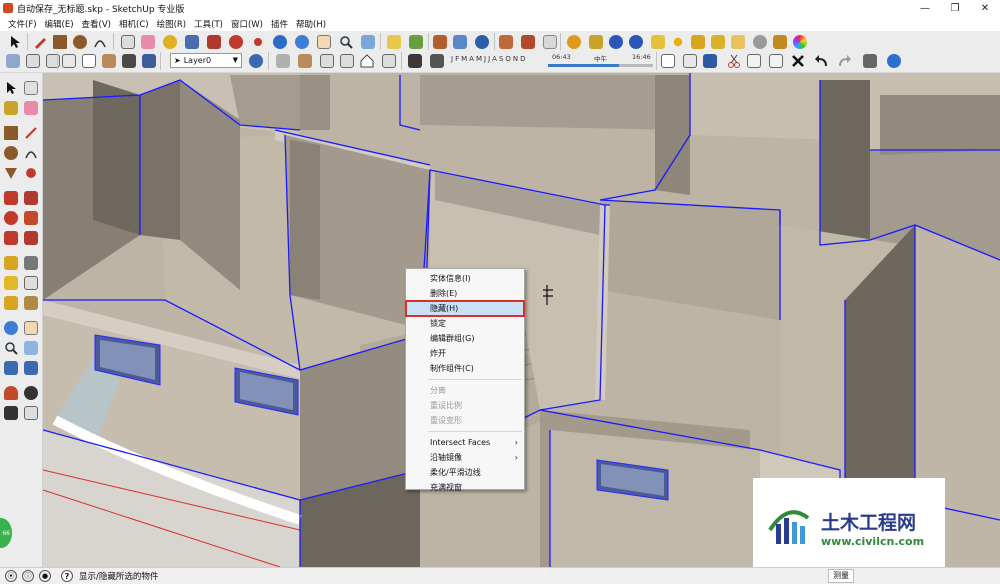 This screenshot has height=584, width=1000. Describe the element at coordinates (822, 61) in the screenshot. I see `undo-icon` at that location.